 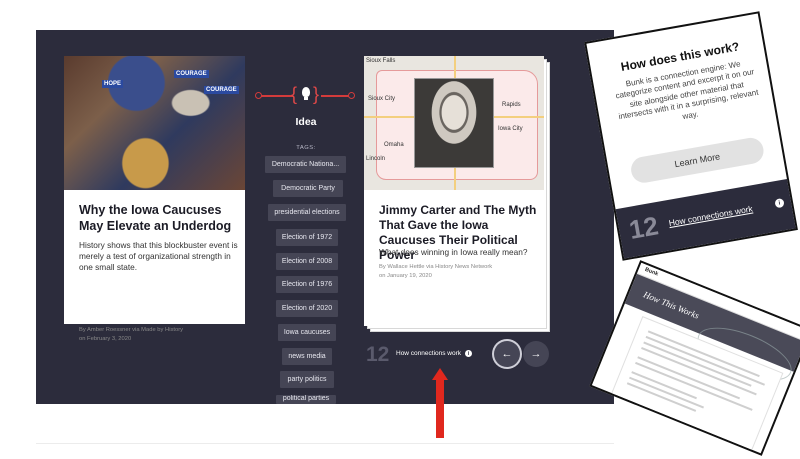 What do you see at coordinates (307, 261) in the screenshot?
I see `tag-chip: Election of 2008` at bounding box center [307, 261].